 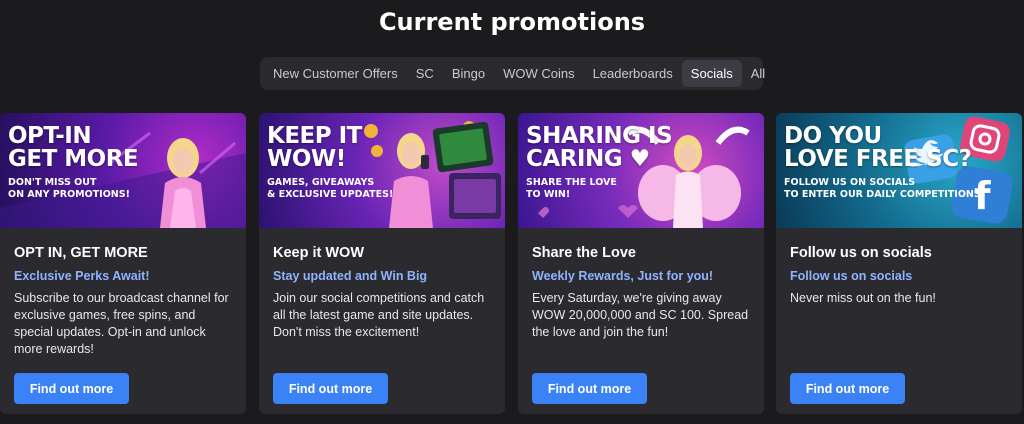 I want to click on page-title: Current promotions, so click(x=512, y=22).